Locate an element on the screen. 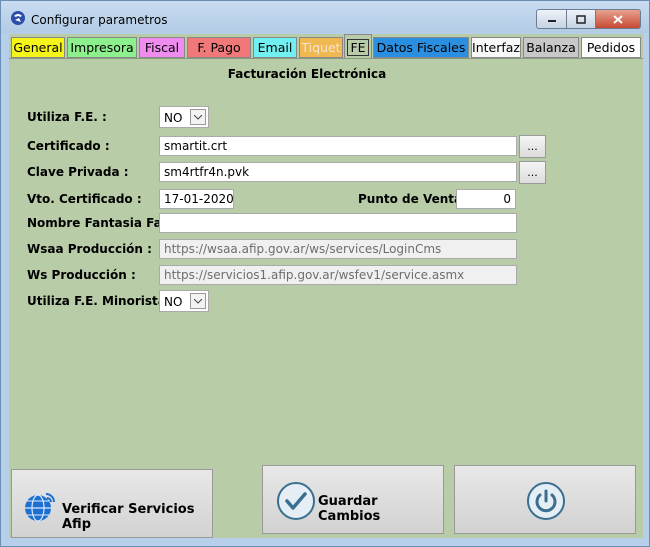 The width and height of the screenshot is (650, 547). tab-general: General is located at coordinates (38, 47).